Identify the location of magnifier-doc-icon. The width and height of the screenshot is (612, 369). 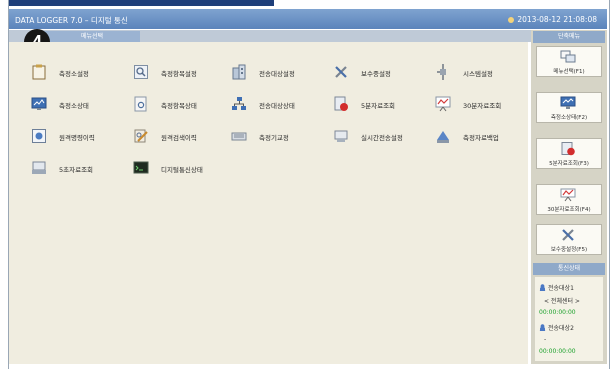
(141, 72).